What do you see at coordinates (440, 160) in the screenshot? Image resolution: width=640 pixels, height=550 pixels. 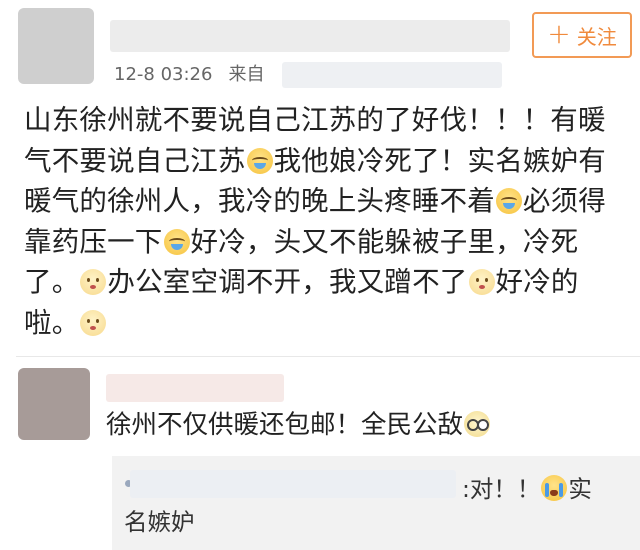 I see `post-text-segment: 我他娘冷死了！实名嫉妒有` at bounding box center [440, 160].